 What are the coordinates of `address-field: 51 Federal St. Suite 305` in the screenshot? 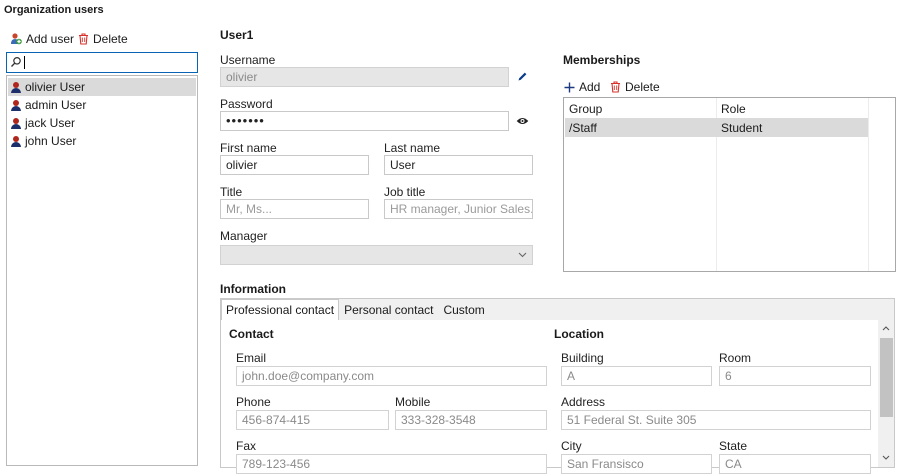 It's located at (716, 420).